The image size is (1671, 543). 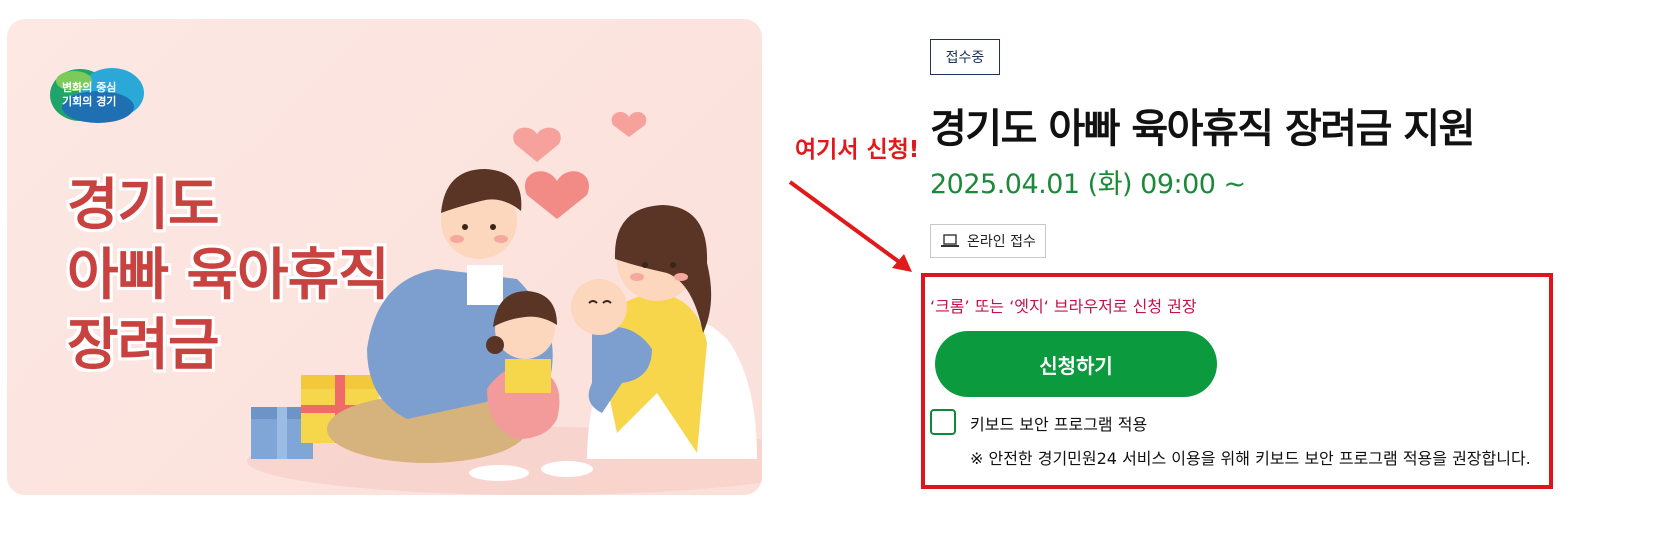 What do you see at coordinates (1001, 242) in the screenshot?
I see `online-application-label: 온라인 접수` at bounding box center [1001, 242].